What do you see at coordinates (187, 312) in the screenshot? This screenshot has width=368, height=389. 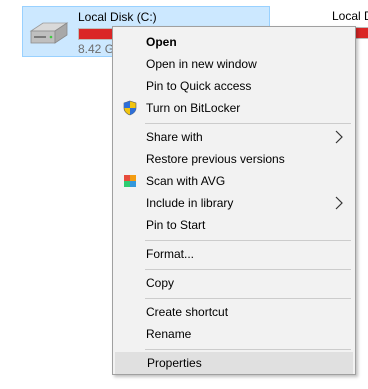 I see `menu-item-label: Create shortcut` at bounding box center [187, 312].